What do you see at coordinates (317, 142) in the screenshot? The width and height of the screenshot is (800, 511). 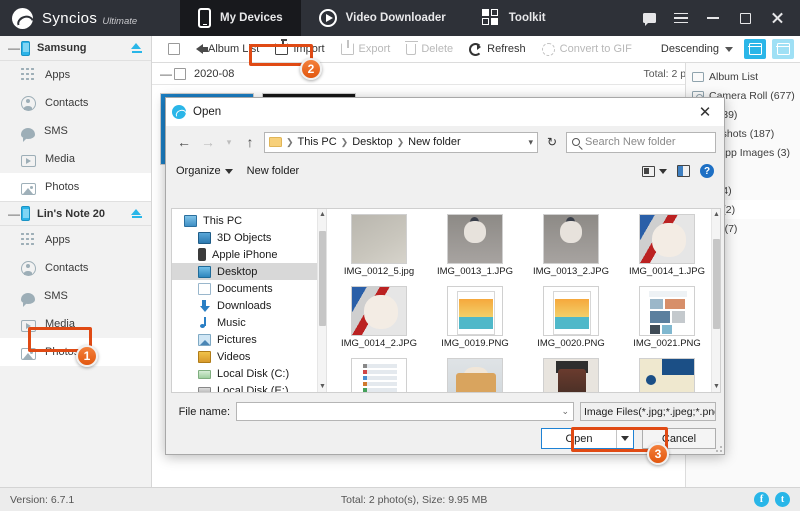 I see `breadcrumb-this-pc: This PC` at bounding box center [317, 142].